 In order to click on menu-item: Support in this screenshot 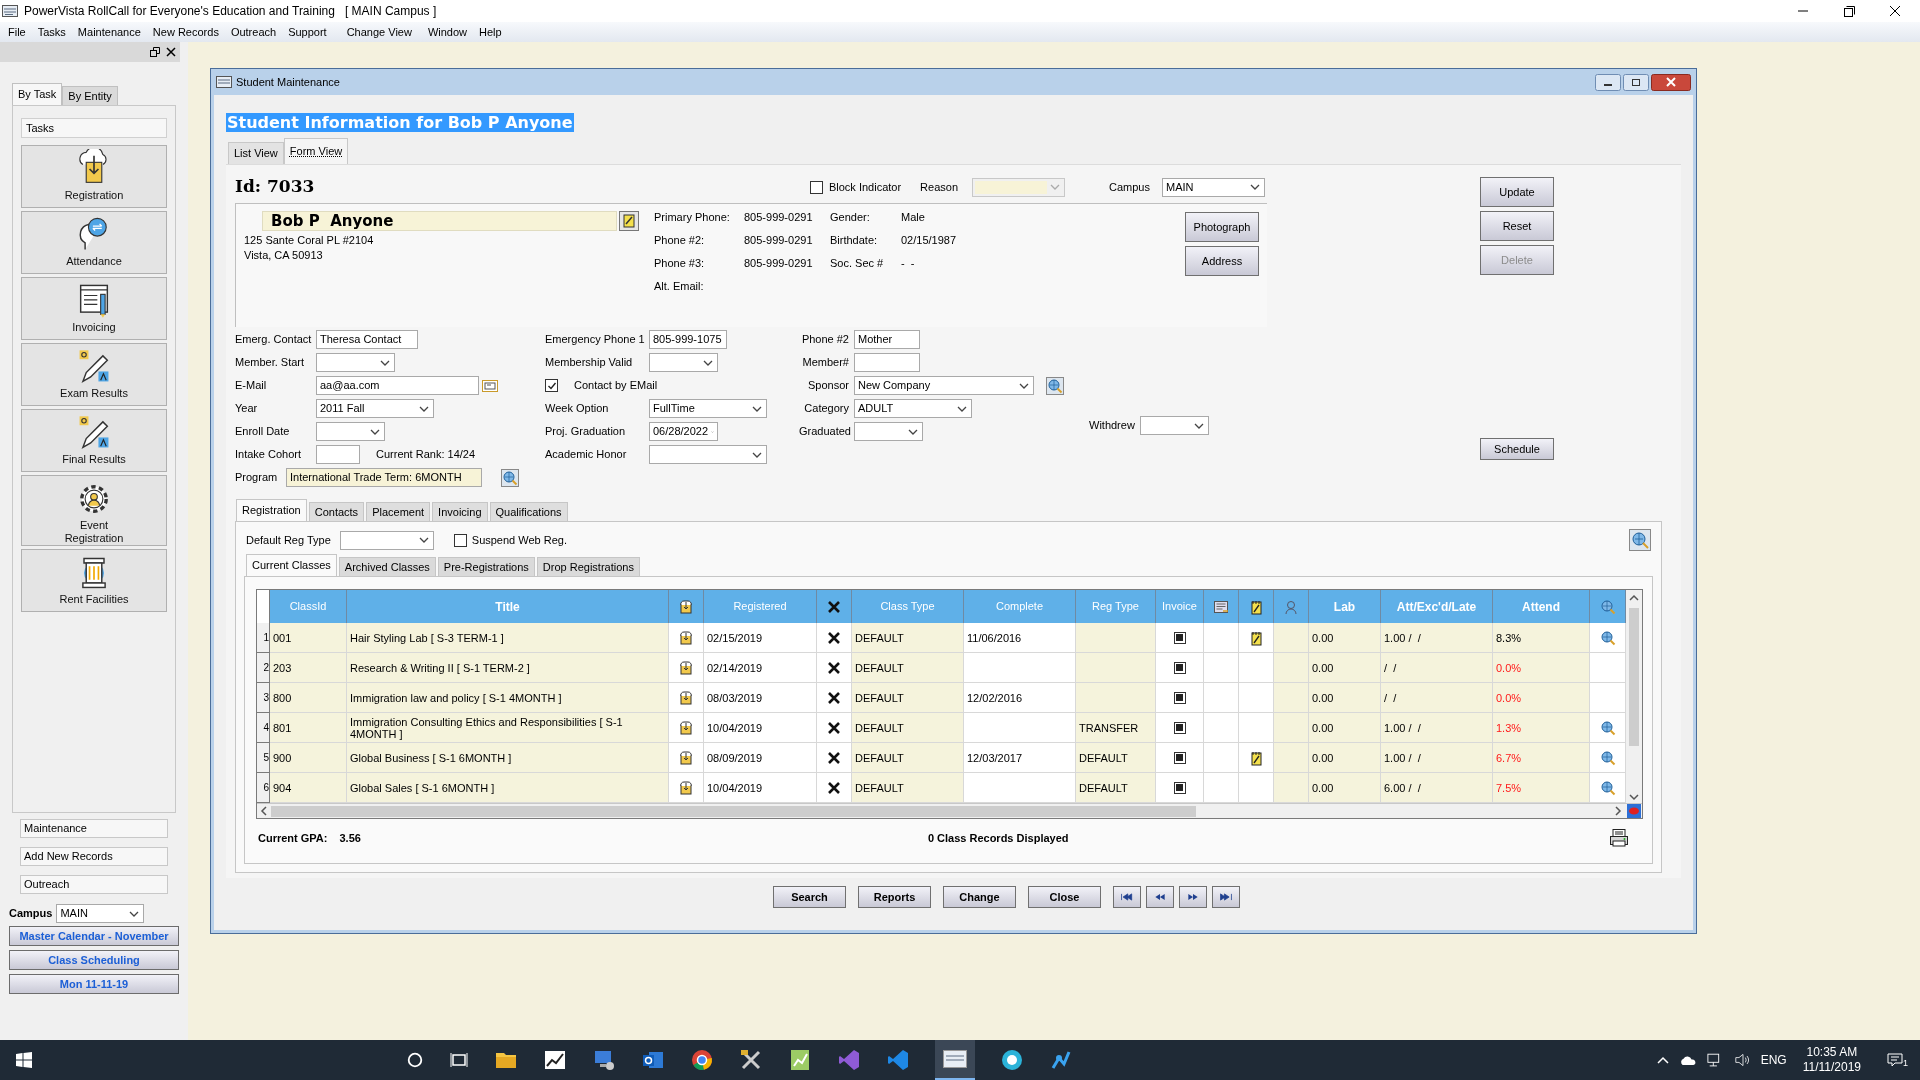, I will do `click(307, 32)`.